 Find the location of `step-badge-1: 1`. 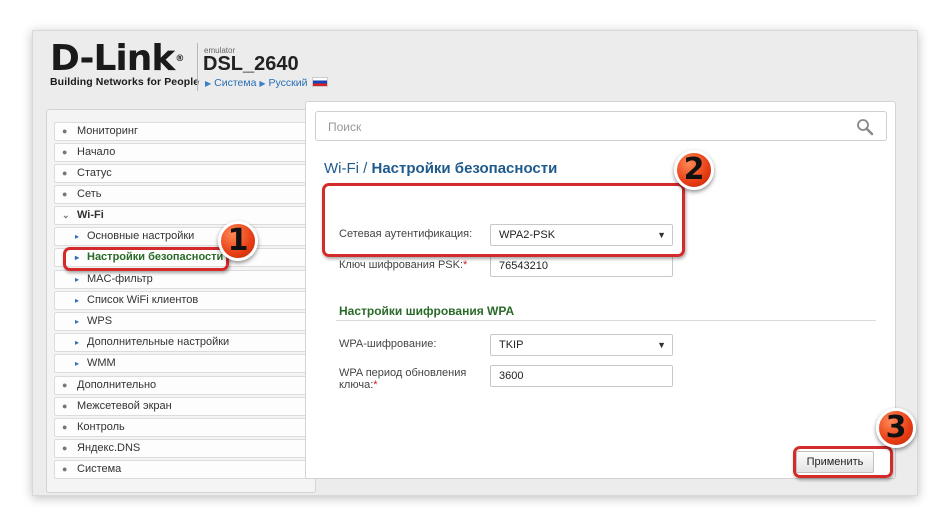

step-badge-1: 1 is located at coordinates (238, 241).